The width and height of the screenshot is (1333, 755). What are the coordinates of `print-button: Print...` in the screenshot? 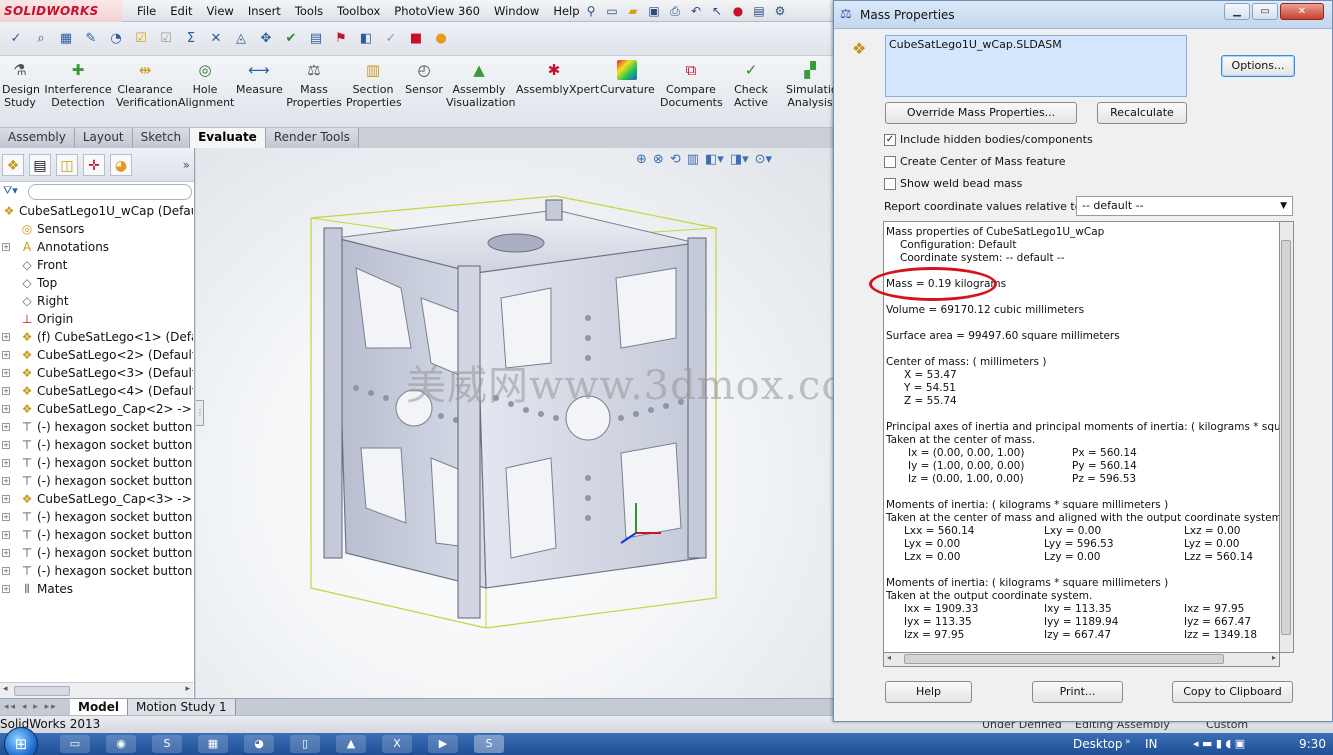 It's located at (1077, 692).